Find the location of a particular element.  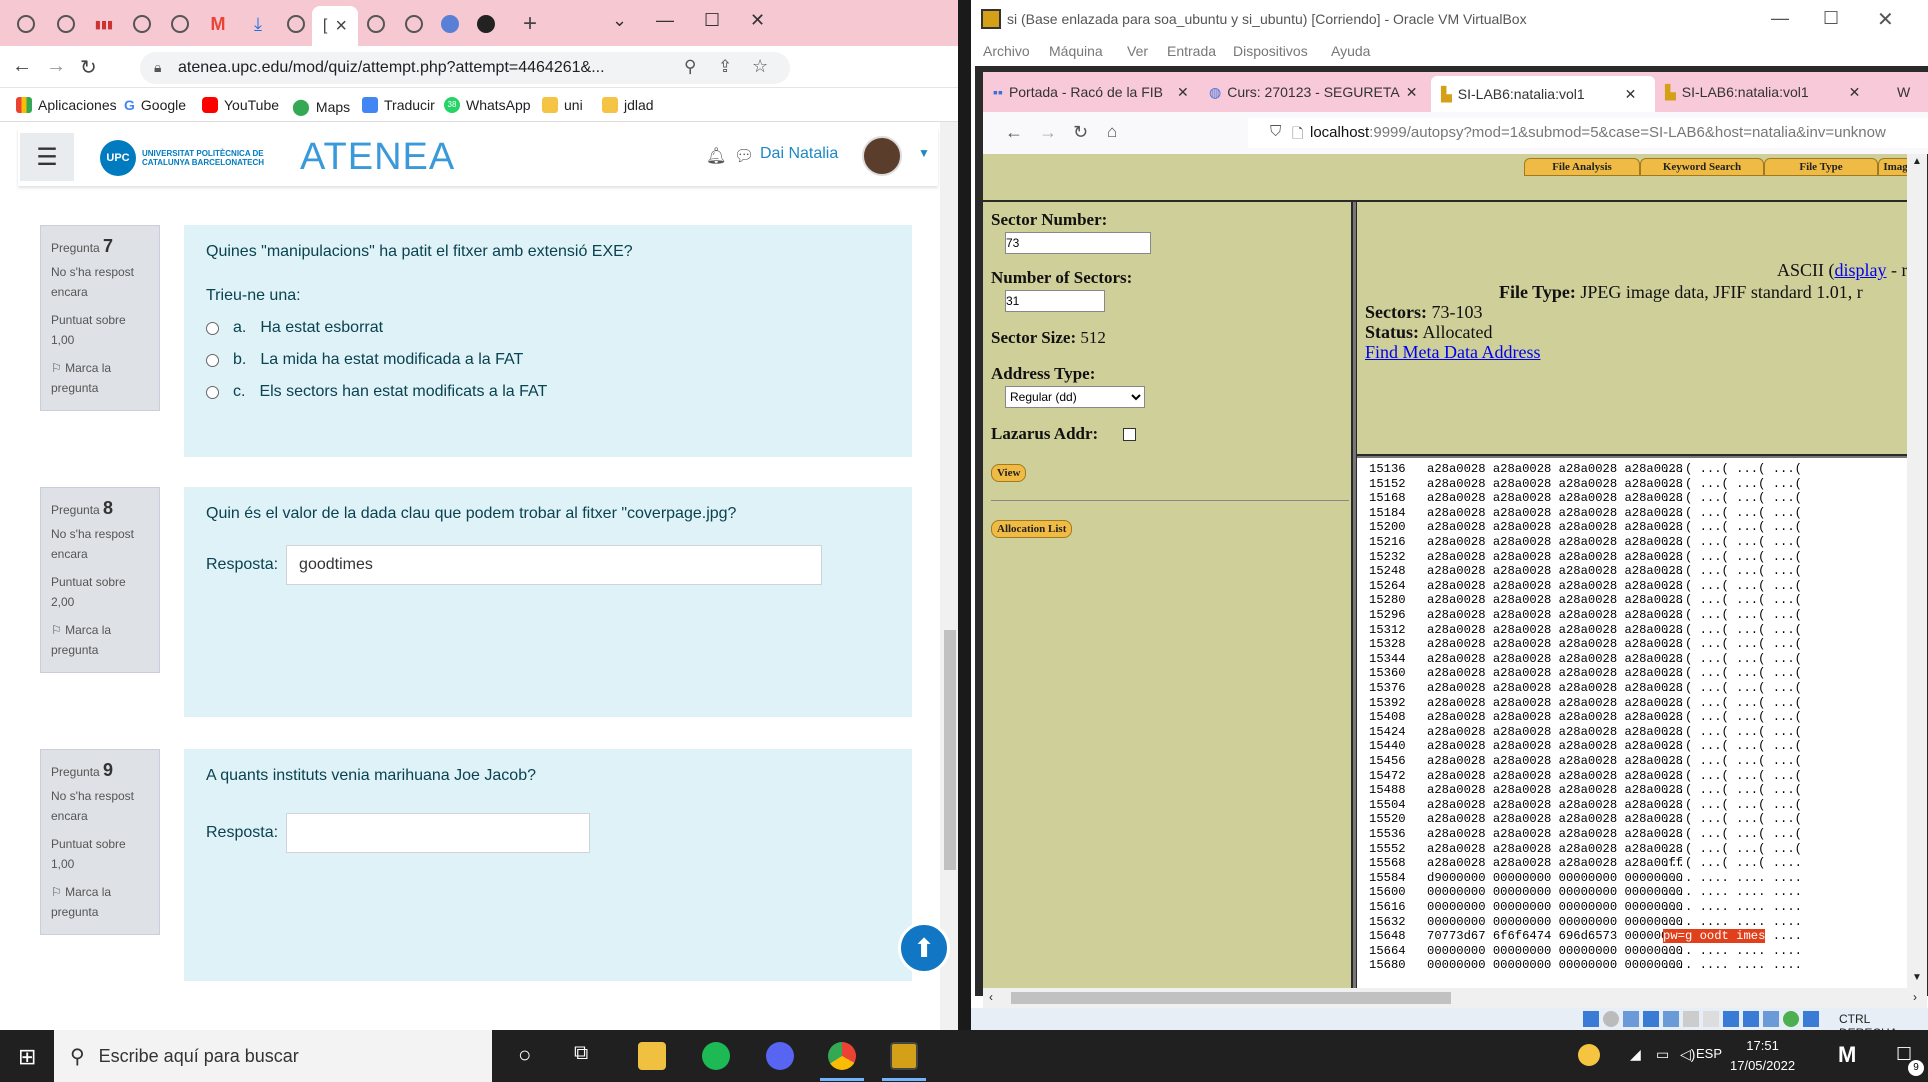

spotify-icon is located at coordinates (716, 1056).